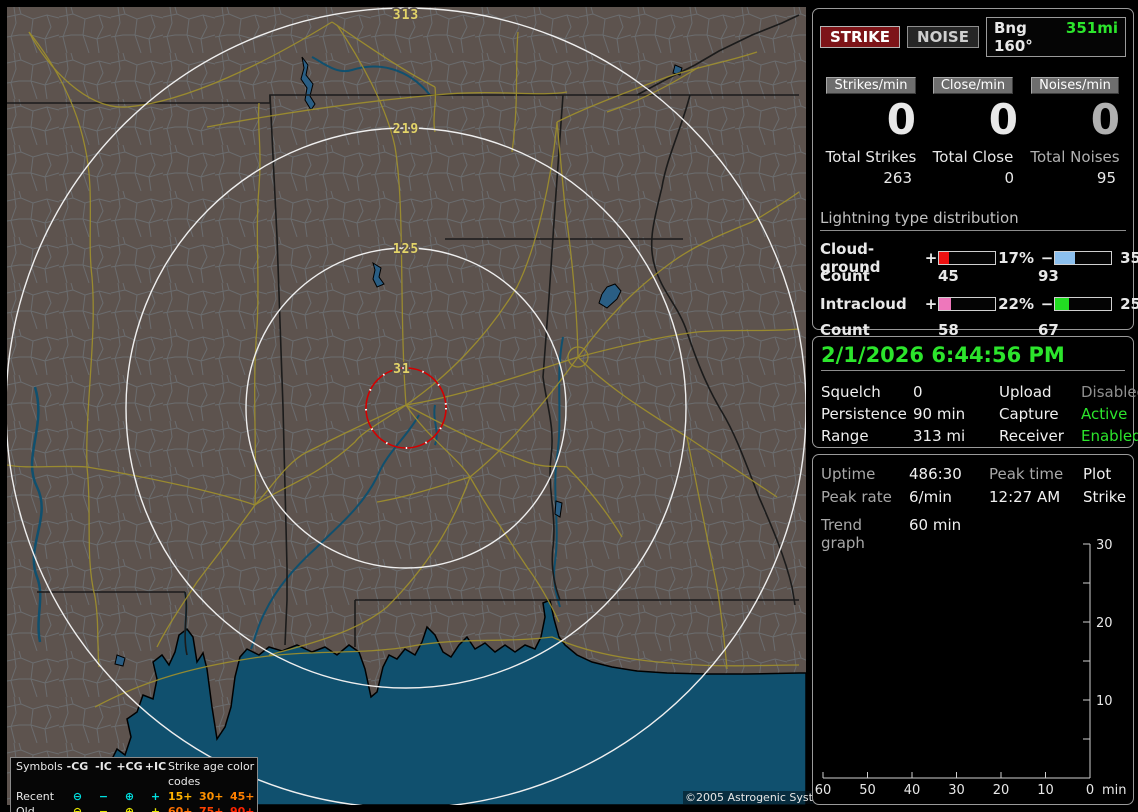 This screenshot has height=812, width=1138. Describe the element at coordinates (1003, 119) in the screenshot. I see `close-rate-value: 0` at that location.